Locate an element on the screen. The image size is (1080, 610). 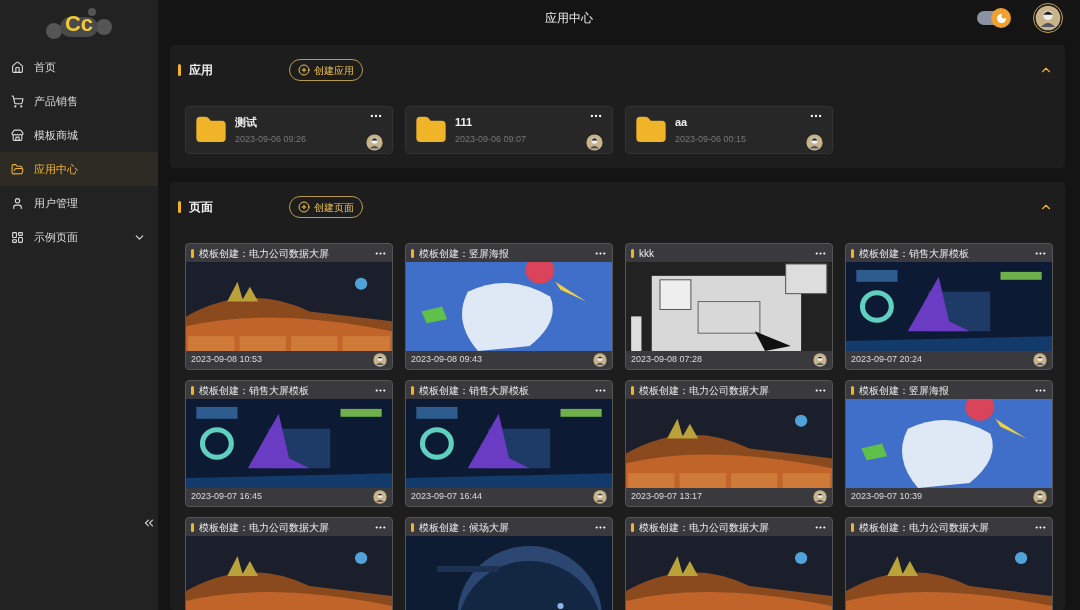
page-date: 2023-09-08 09:43 is located at coordinates (447, 360).